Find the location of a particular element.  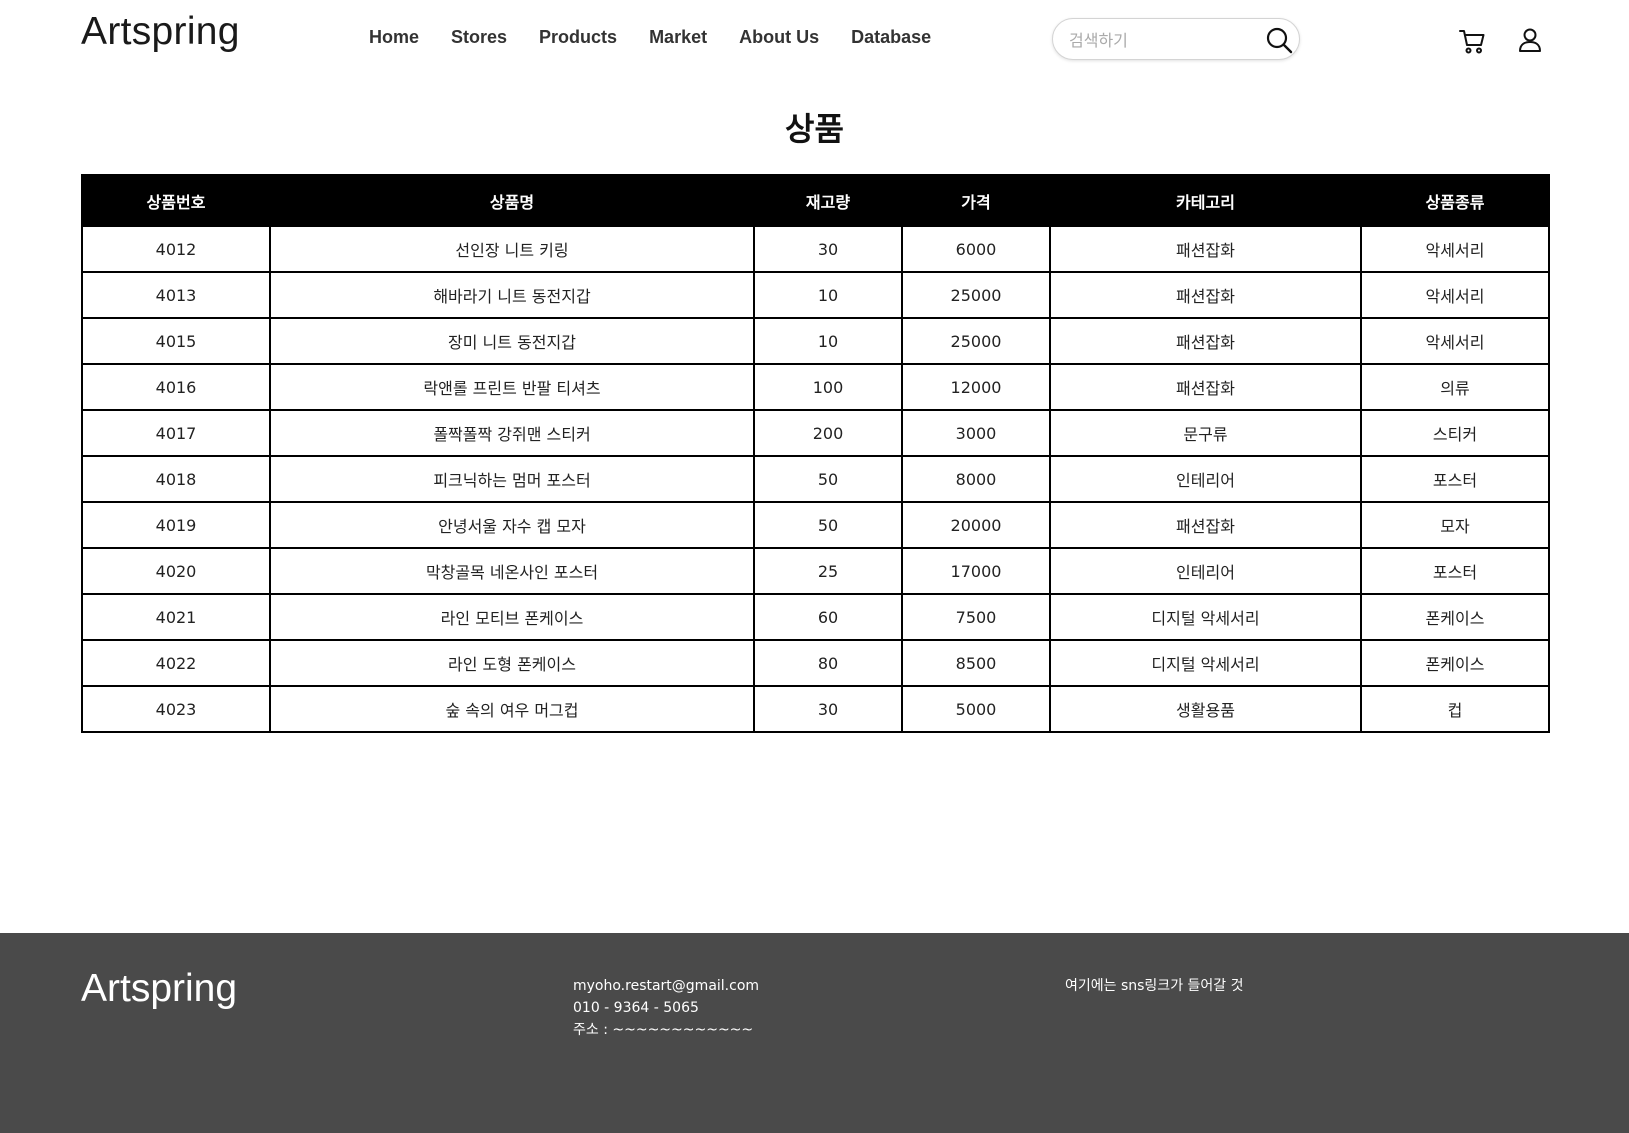

nav-database: Database is located at coordinates (891, 37).